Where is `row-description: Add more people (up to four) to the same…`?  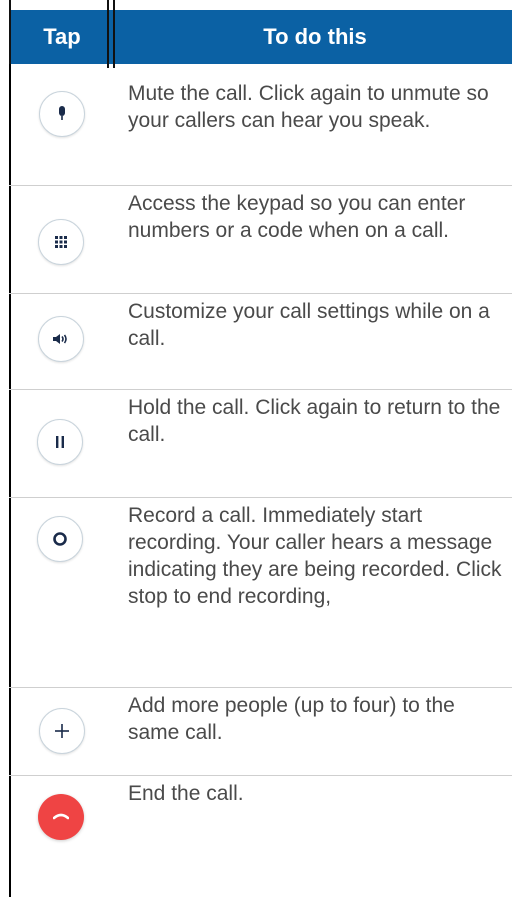
row-description: Add more people (up to four) to the same… is located at coordinates (291, 719).